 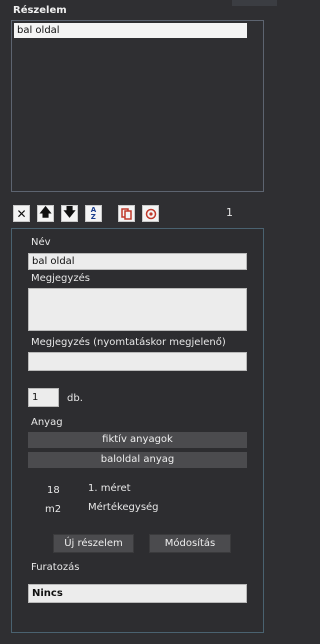 I want to click on quantity-unit: db., so click(x=75, y=398).